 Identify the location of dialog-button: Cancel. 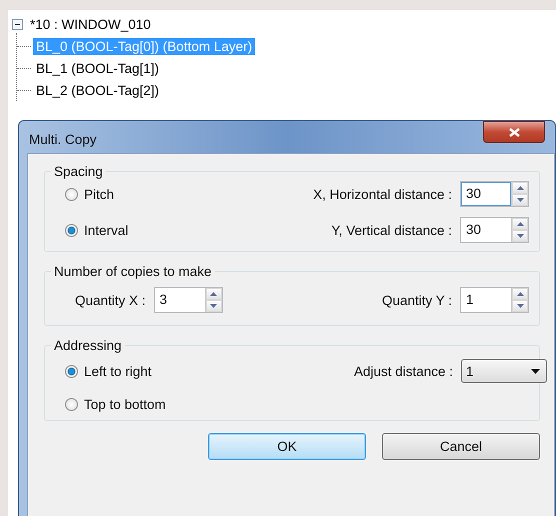
(461, 446).